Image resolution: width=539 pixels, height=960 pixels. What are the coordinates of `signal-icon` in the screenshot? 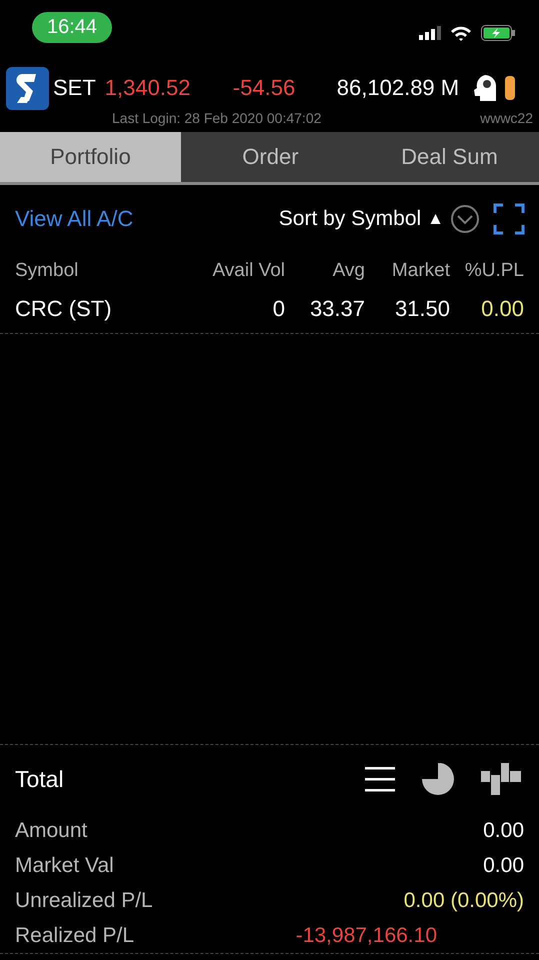 It's located at (430, 33).